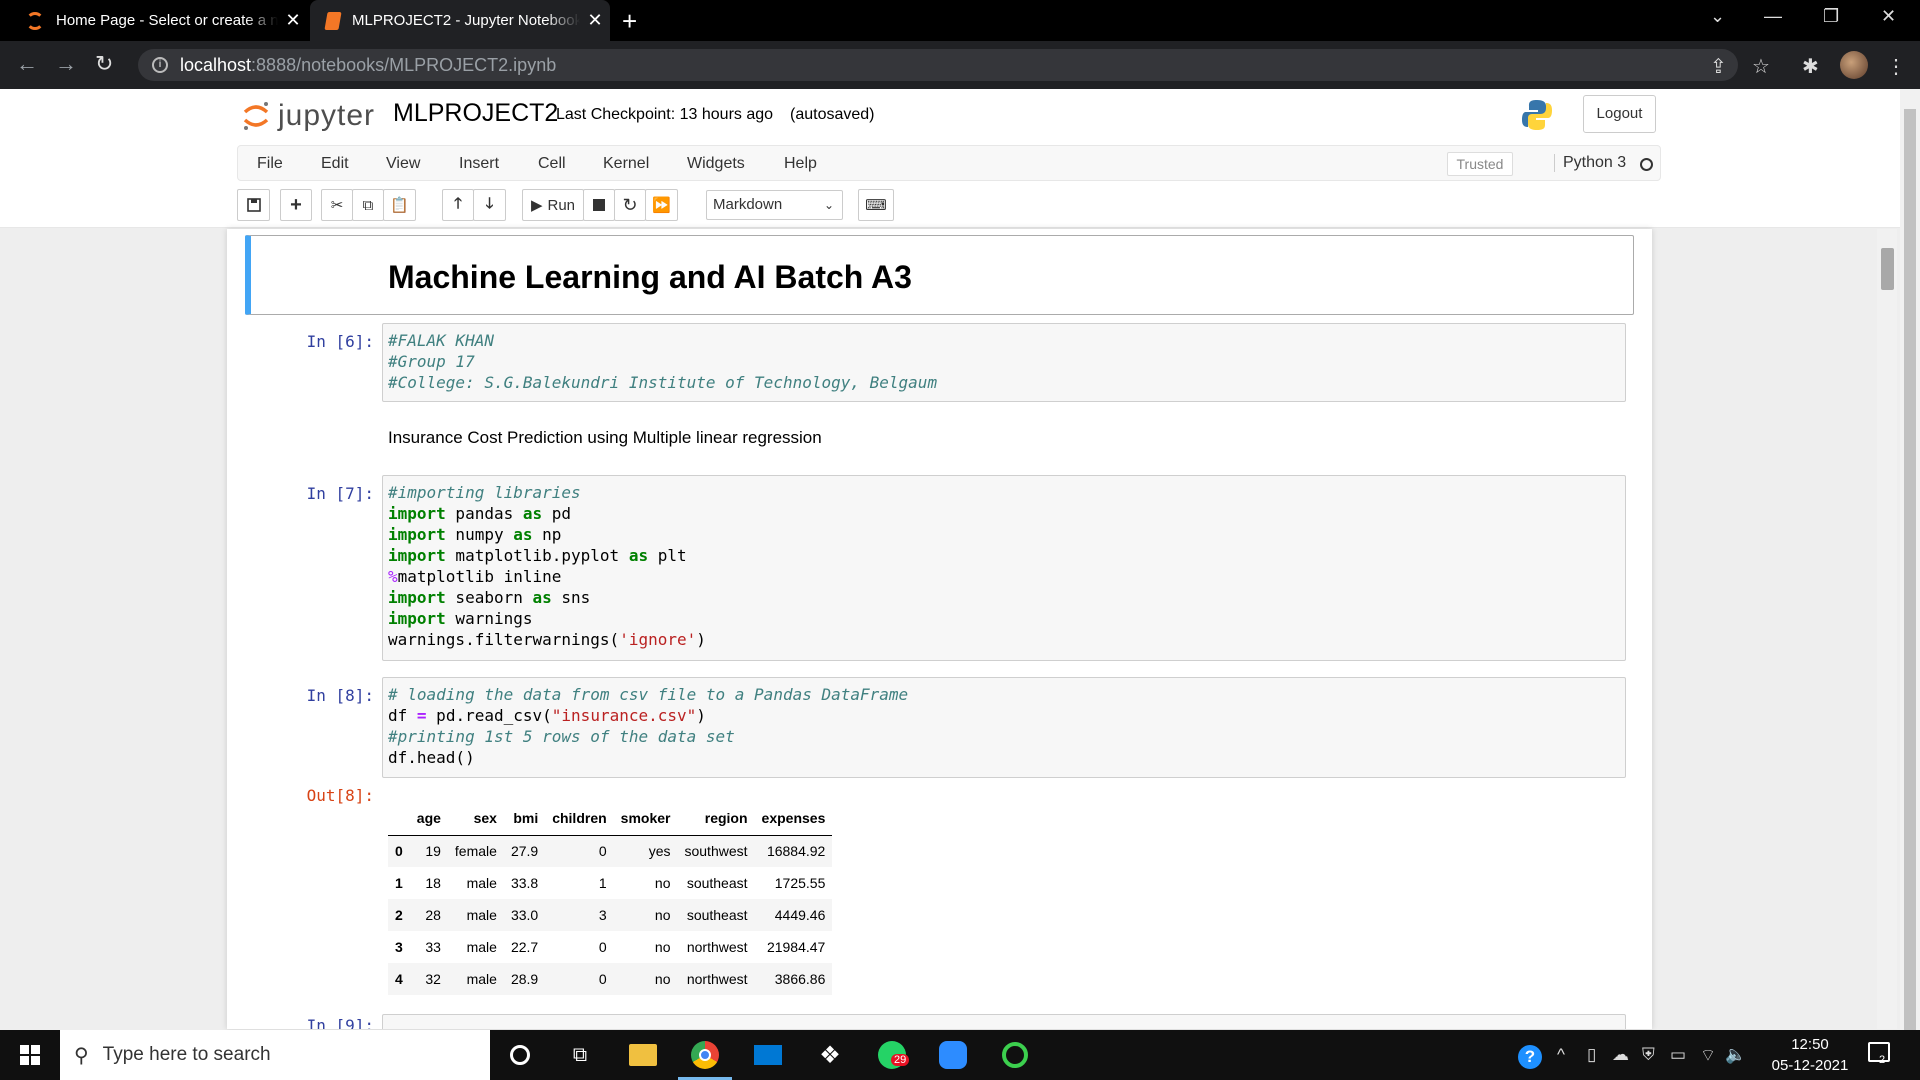 The width and height of the screenshot is (1920, 1080). I want to click on dropbox-icon: ❖, so click(830, 1055).